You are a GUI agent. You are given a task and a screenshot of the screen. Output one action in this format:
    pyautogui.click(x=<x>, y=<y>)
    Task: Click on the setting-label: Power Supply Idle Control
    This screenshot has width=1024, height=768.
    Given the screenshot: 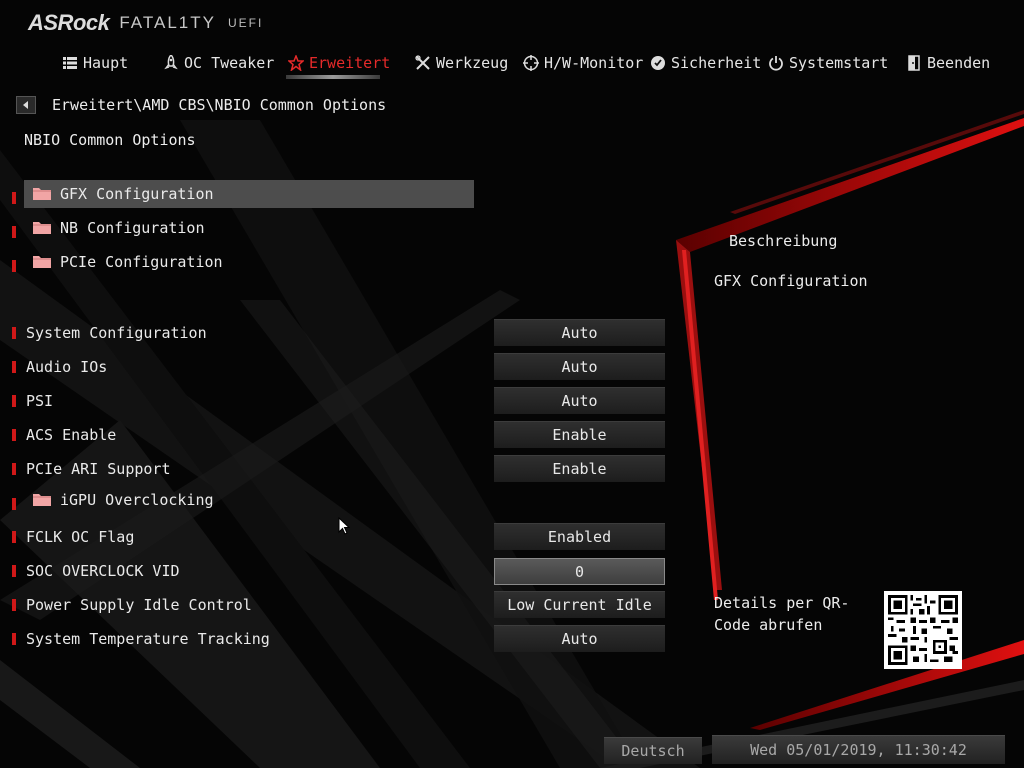 What is the action you would take?
    pyautogui.click(x=139, y=605)
    